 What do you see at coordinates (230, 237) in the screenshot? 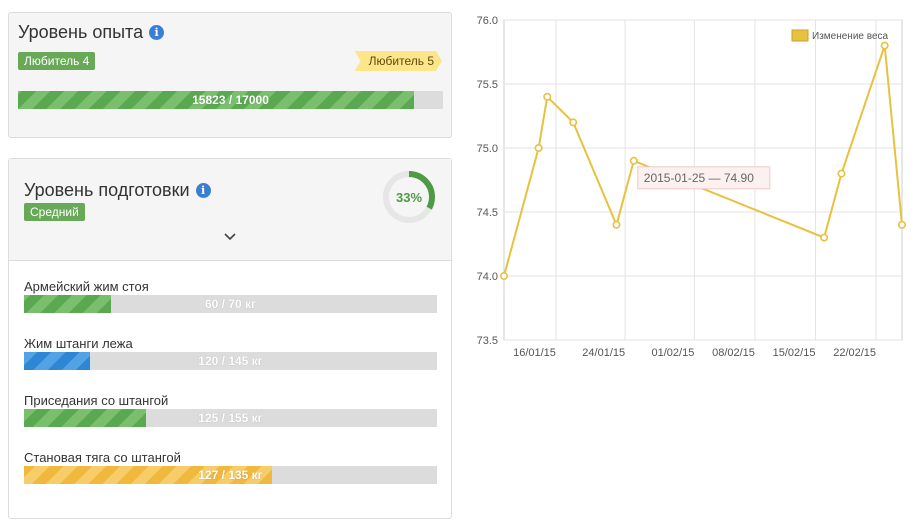
I see `chevron-down-icon` at bounding box center [230, 237].